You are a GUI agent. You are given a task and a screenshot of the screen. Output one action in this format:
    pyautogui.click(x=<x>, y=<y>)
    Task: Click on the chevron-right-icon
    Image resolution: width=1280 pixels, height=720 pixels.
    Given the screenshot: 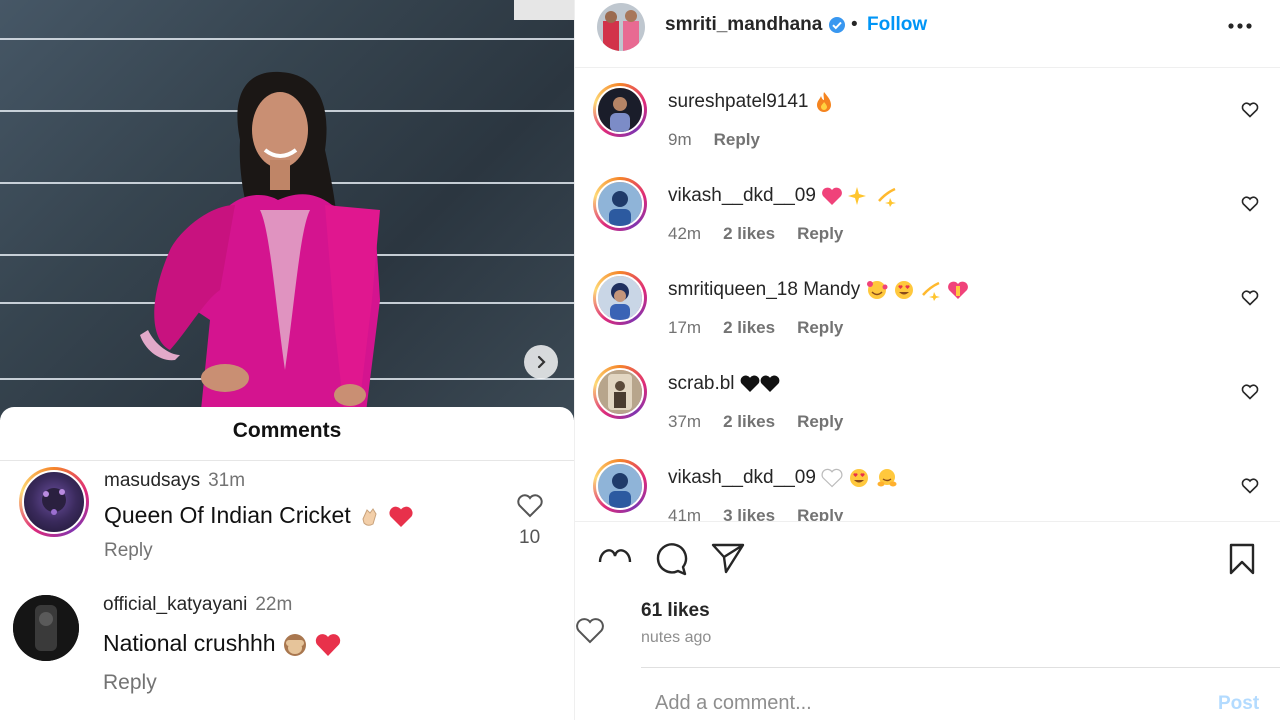 What is the action you would take?
    pyautogui.click(x=541, y=362)
    